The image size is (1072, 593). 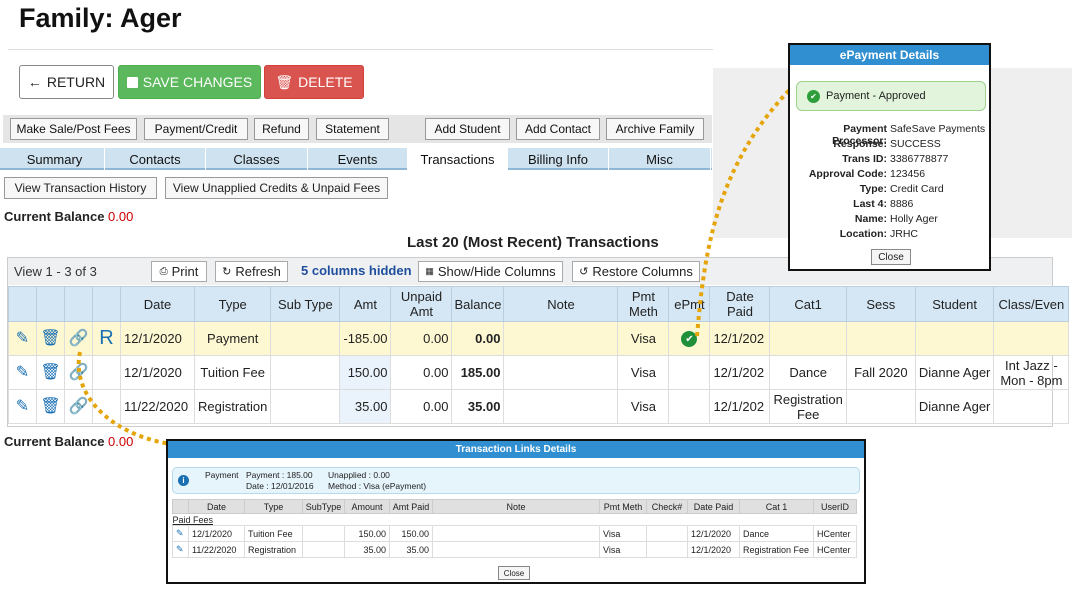 I want to click on links-col, so click(x=180, y=506).